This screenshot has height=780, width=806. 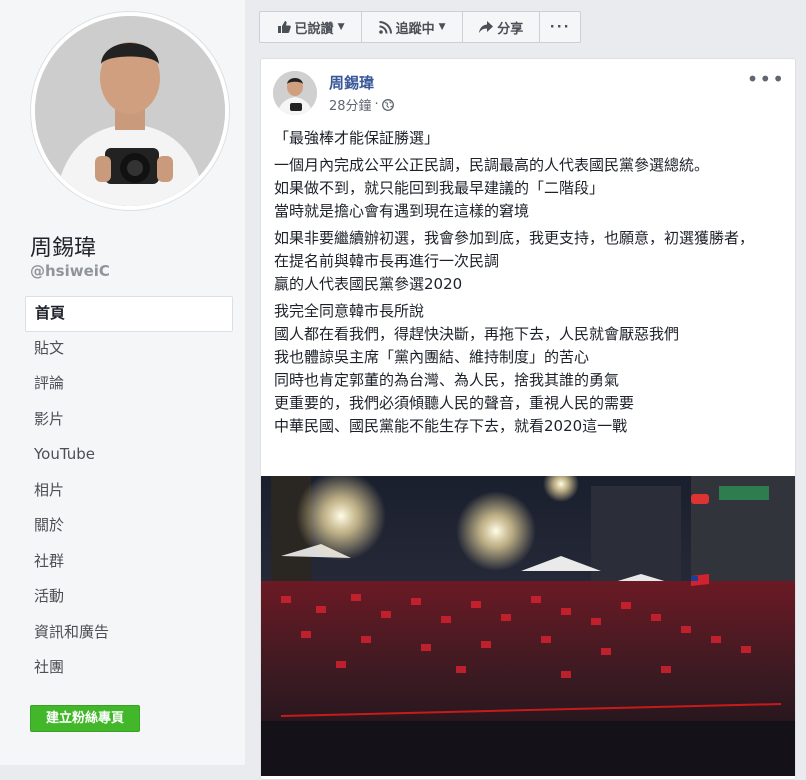 I want to click on post-line: 同時也肯定郭董的為台灣、為人民，捨我其誰的勇氣, so click(x=447, y=380).